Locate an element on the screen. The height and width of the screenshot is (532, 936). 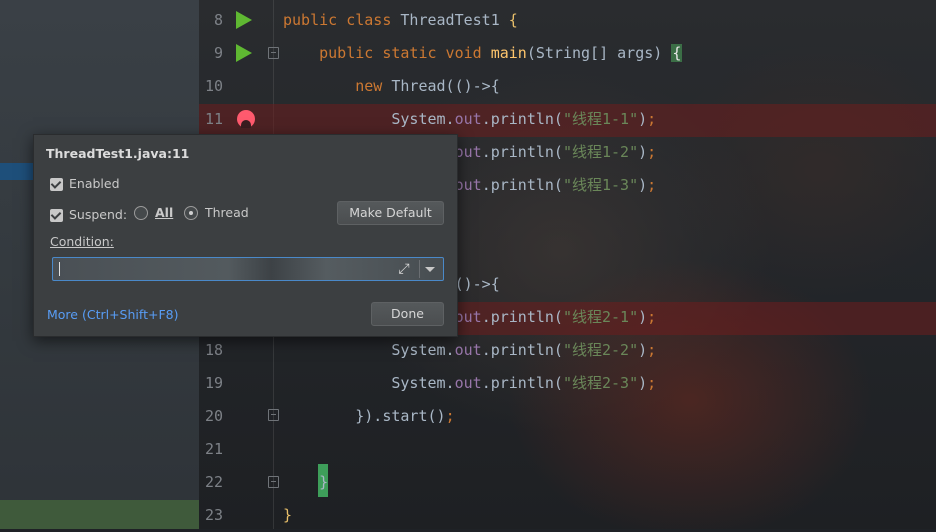
run-class-icon is located at coordinates (244, 20).